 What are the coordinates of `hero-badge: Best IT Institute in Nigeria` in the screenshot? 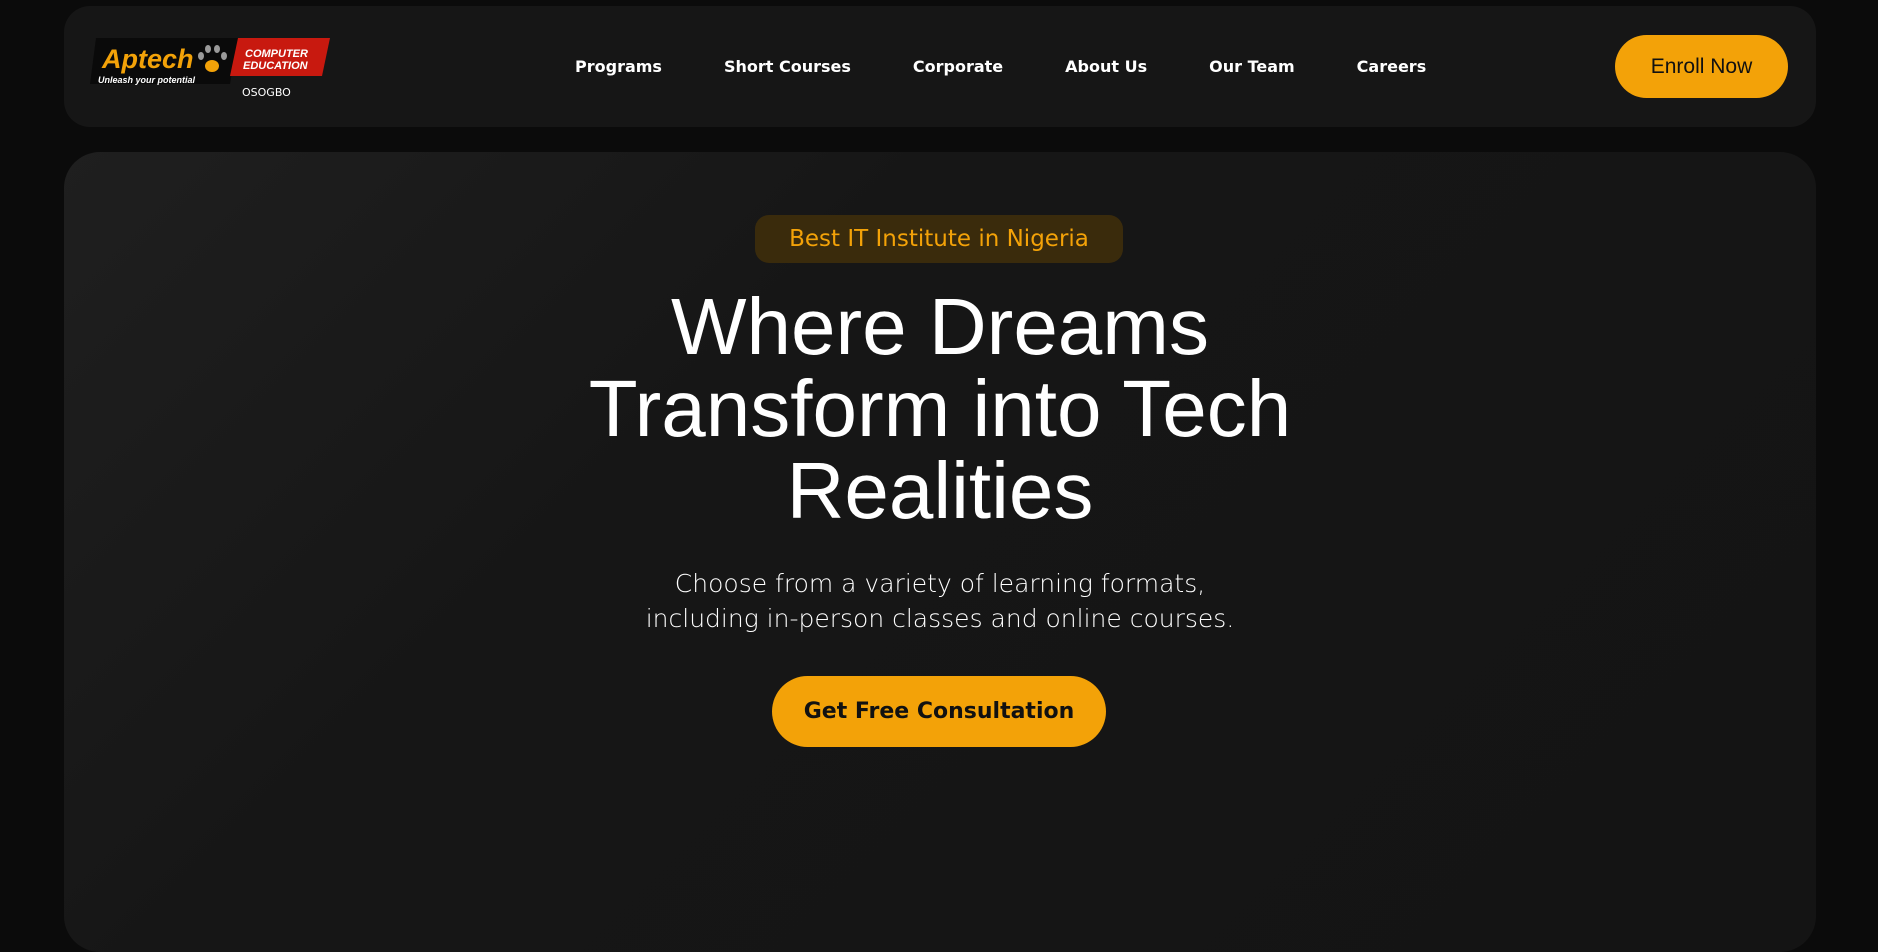 It's located at (939, 239).